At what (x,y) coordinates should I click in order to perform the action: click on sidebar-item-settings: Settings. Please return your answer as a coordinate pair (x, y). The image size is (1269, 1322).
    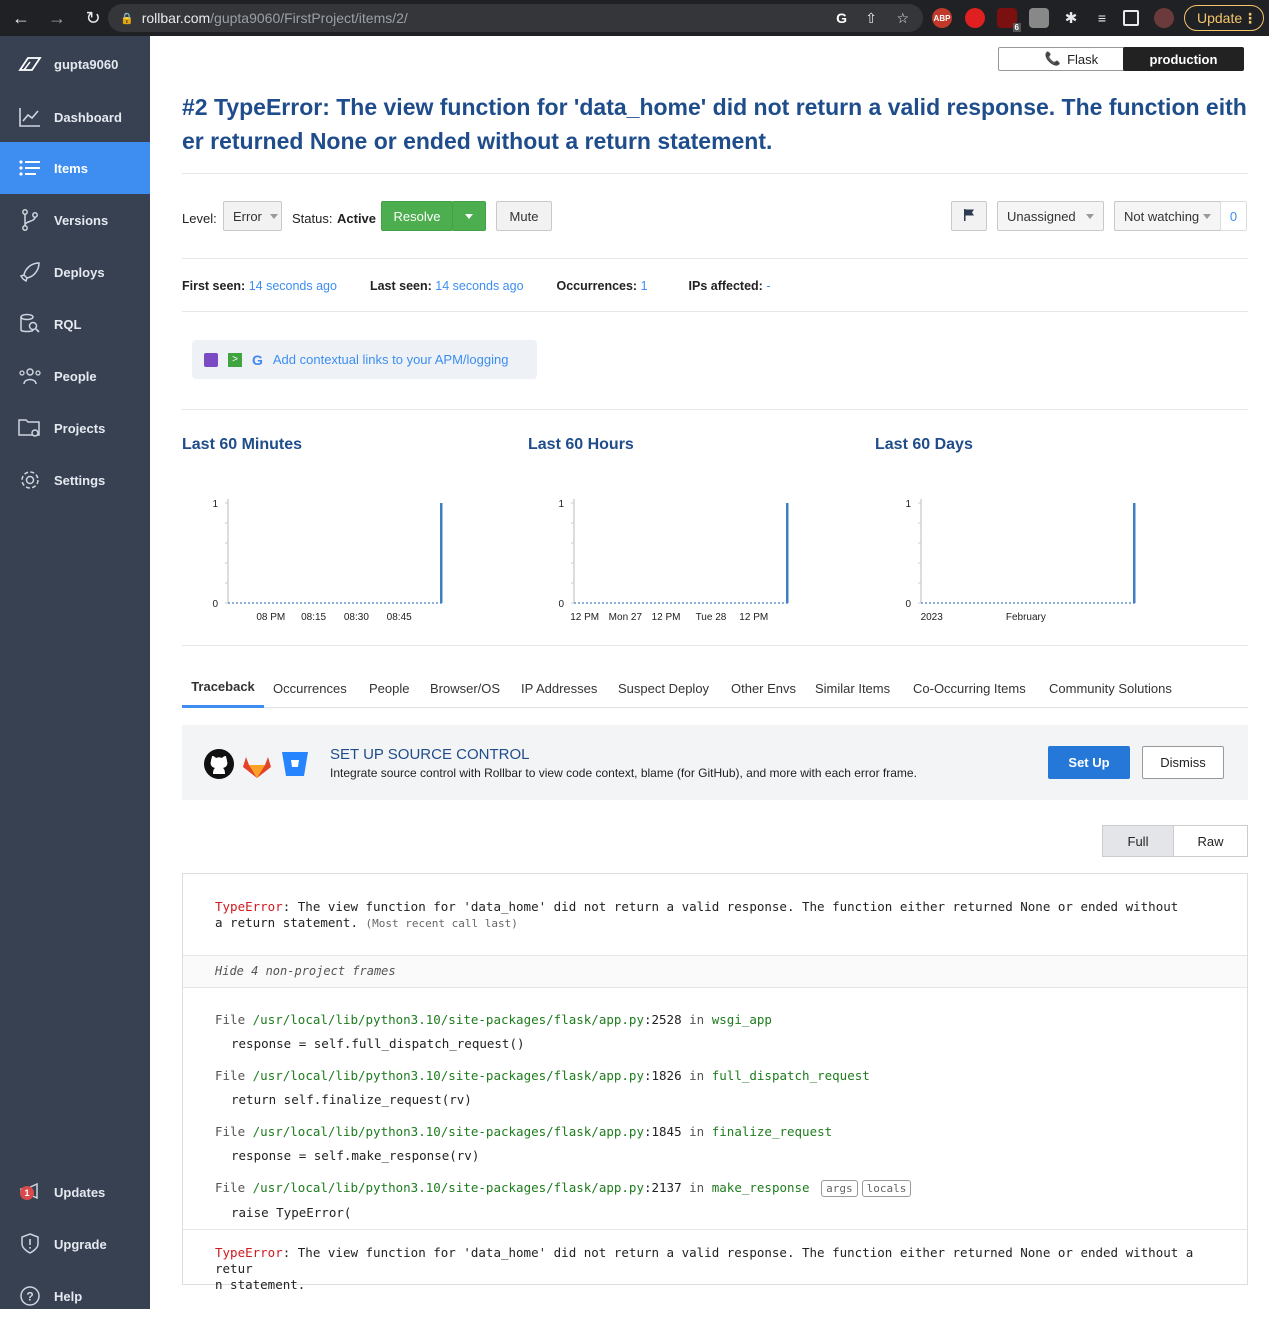
    Looking at the image, I should click on (75, 480).